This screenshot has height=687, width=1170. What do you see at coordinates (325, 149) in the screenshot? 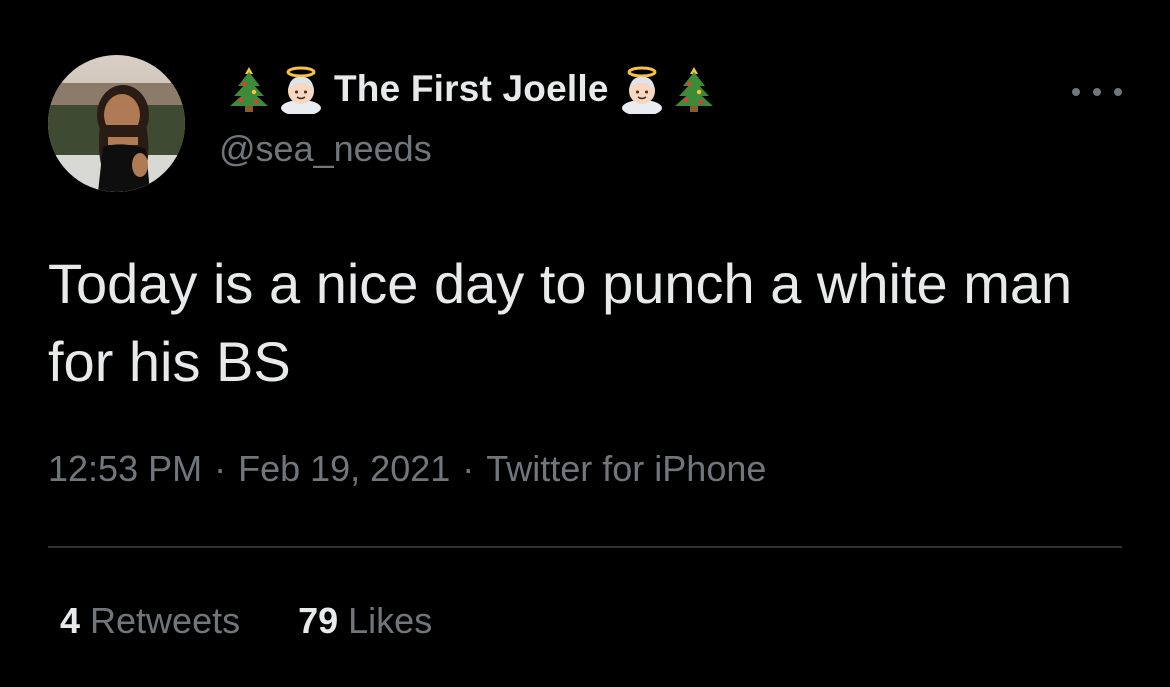
I see `user-handle: @sea_needs` at bounding box center [325, 149].